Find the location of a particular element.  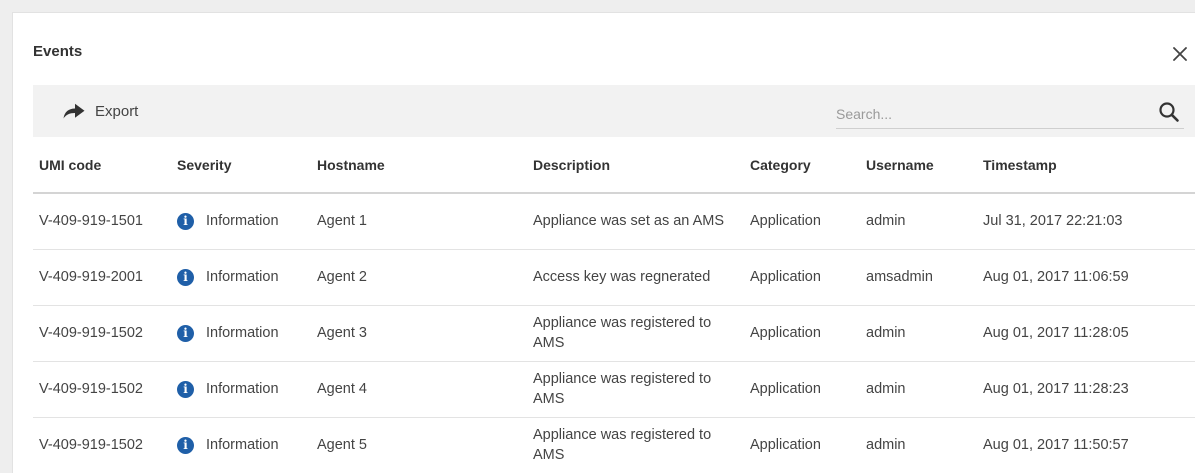

cell-timestamp: Jul 31, 2017 22:21:03 is located at coordinates (1086, 221).